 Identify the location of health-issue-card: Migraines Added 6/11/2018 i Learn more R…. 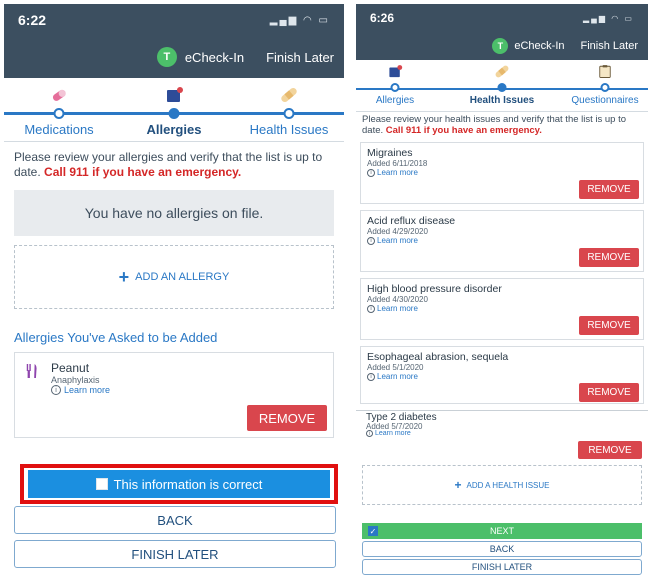
(502, 173).